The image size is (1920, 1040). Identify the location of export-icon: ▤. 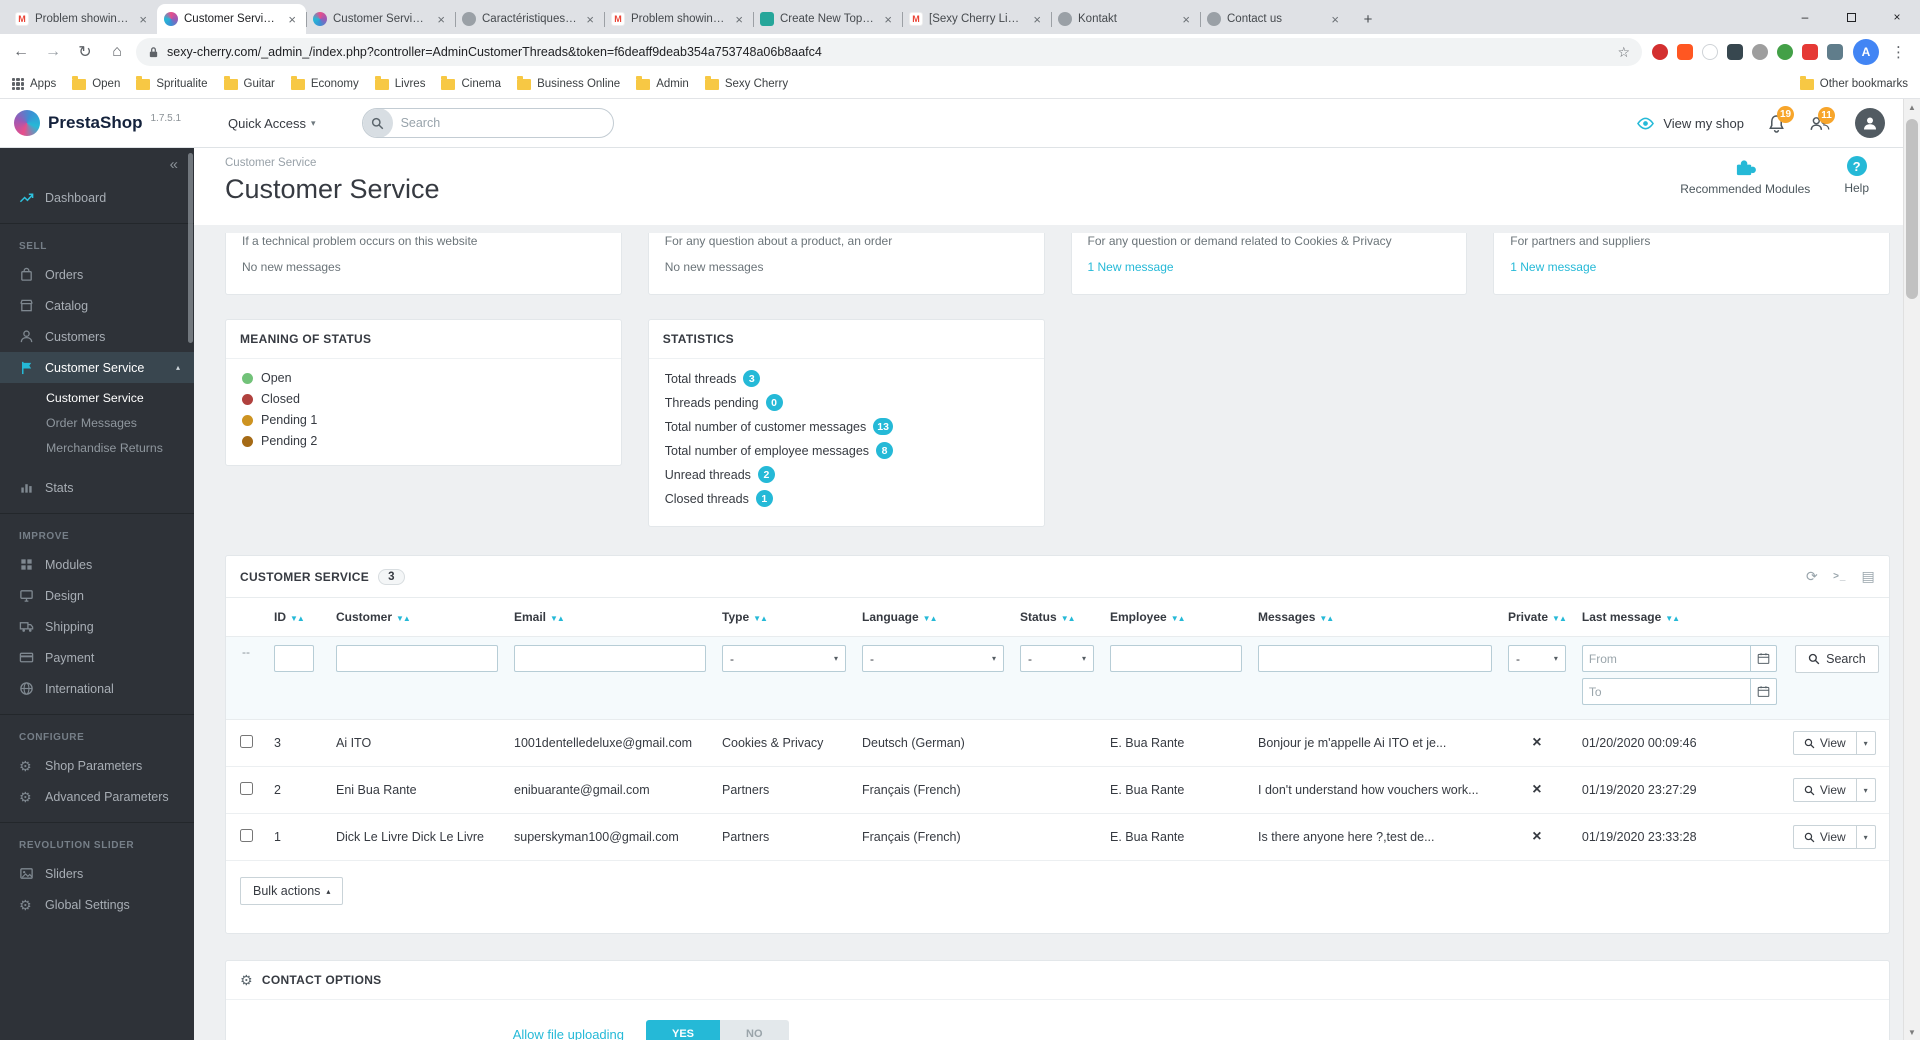
(1868, 576).